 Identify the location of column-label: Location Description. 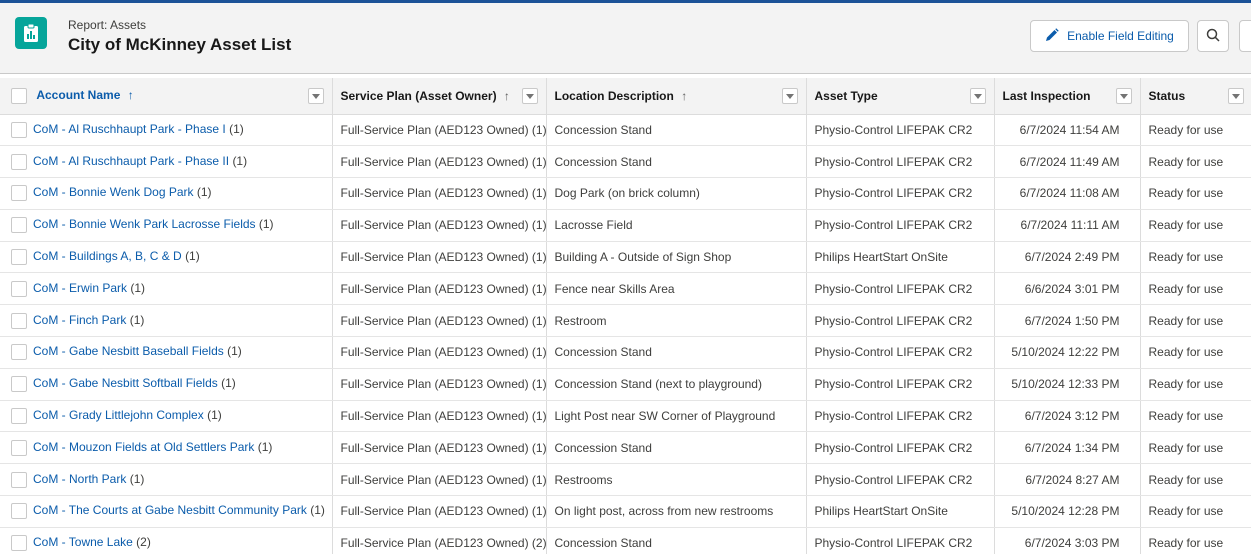
(614, 95).